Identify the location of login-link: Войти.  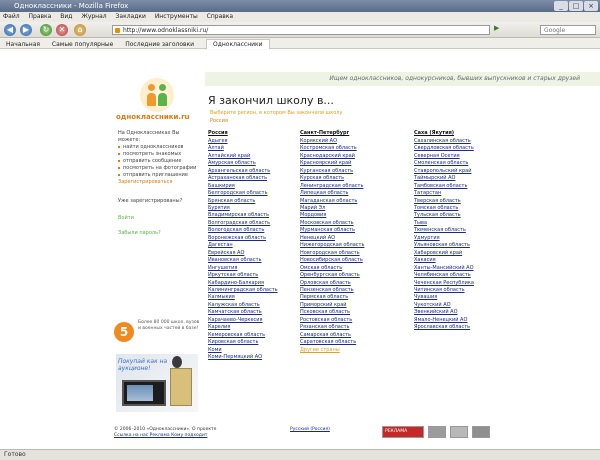
(158, 218).